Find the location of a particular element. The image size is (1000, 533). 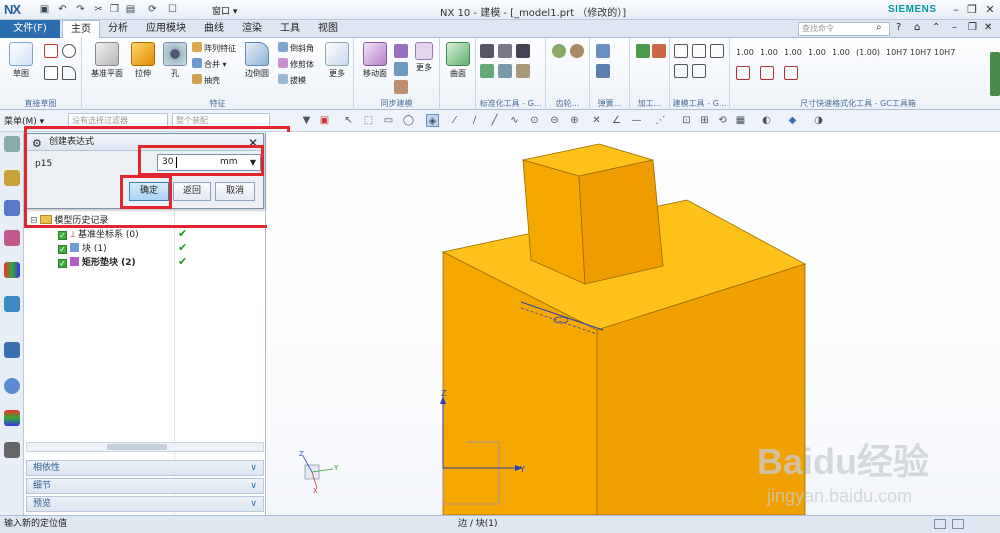

settings-icon is located at coordinates (12, 144).